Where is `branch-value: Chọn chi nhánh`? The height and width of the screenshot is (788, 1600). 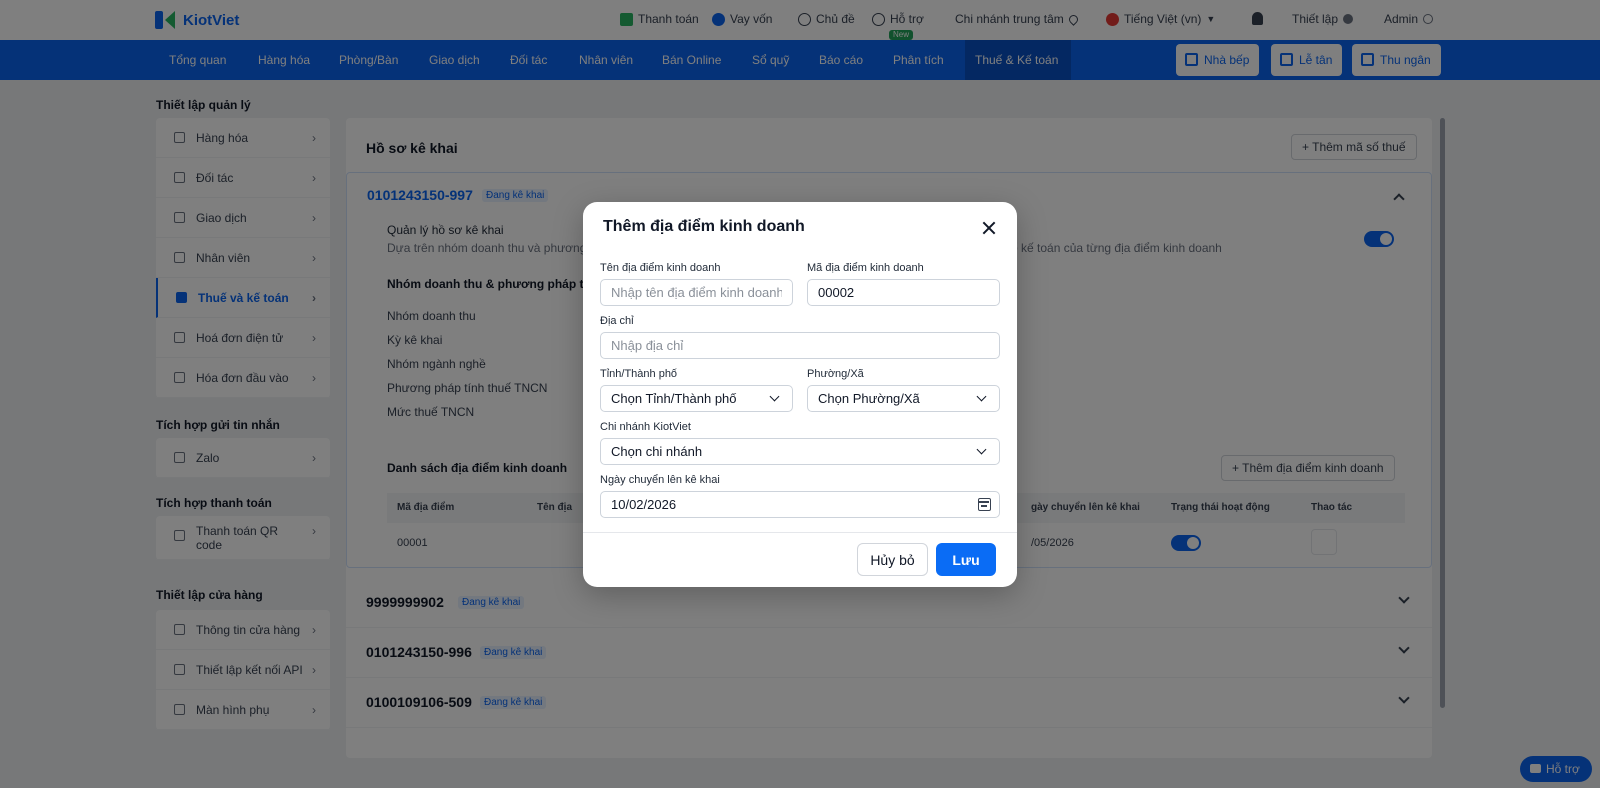
branch-value: Chọn chi nhánh is located at coordinates (657, 451).